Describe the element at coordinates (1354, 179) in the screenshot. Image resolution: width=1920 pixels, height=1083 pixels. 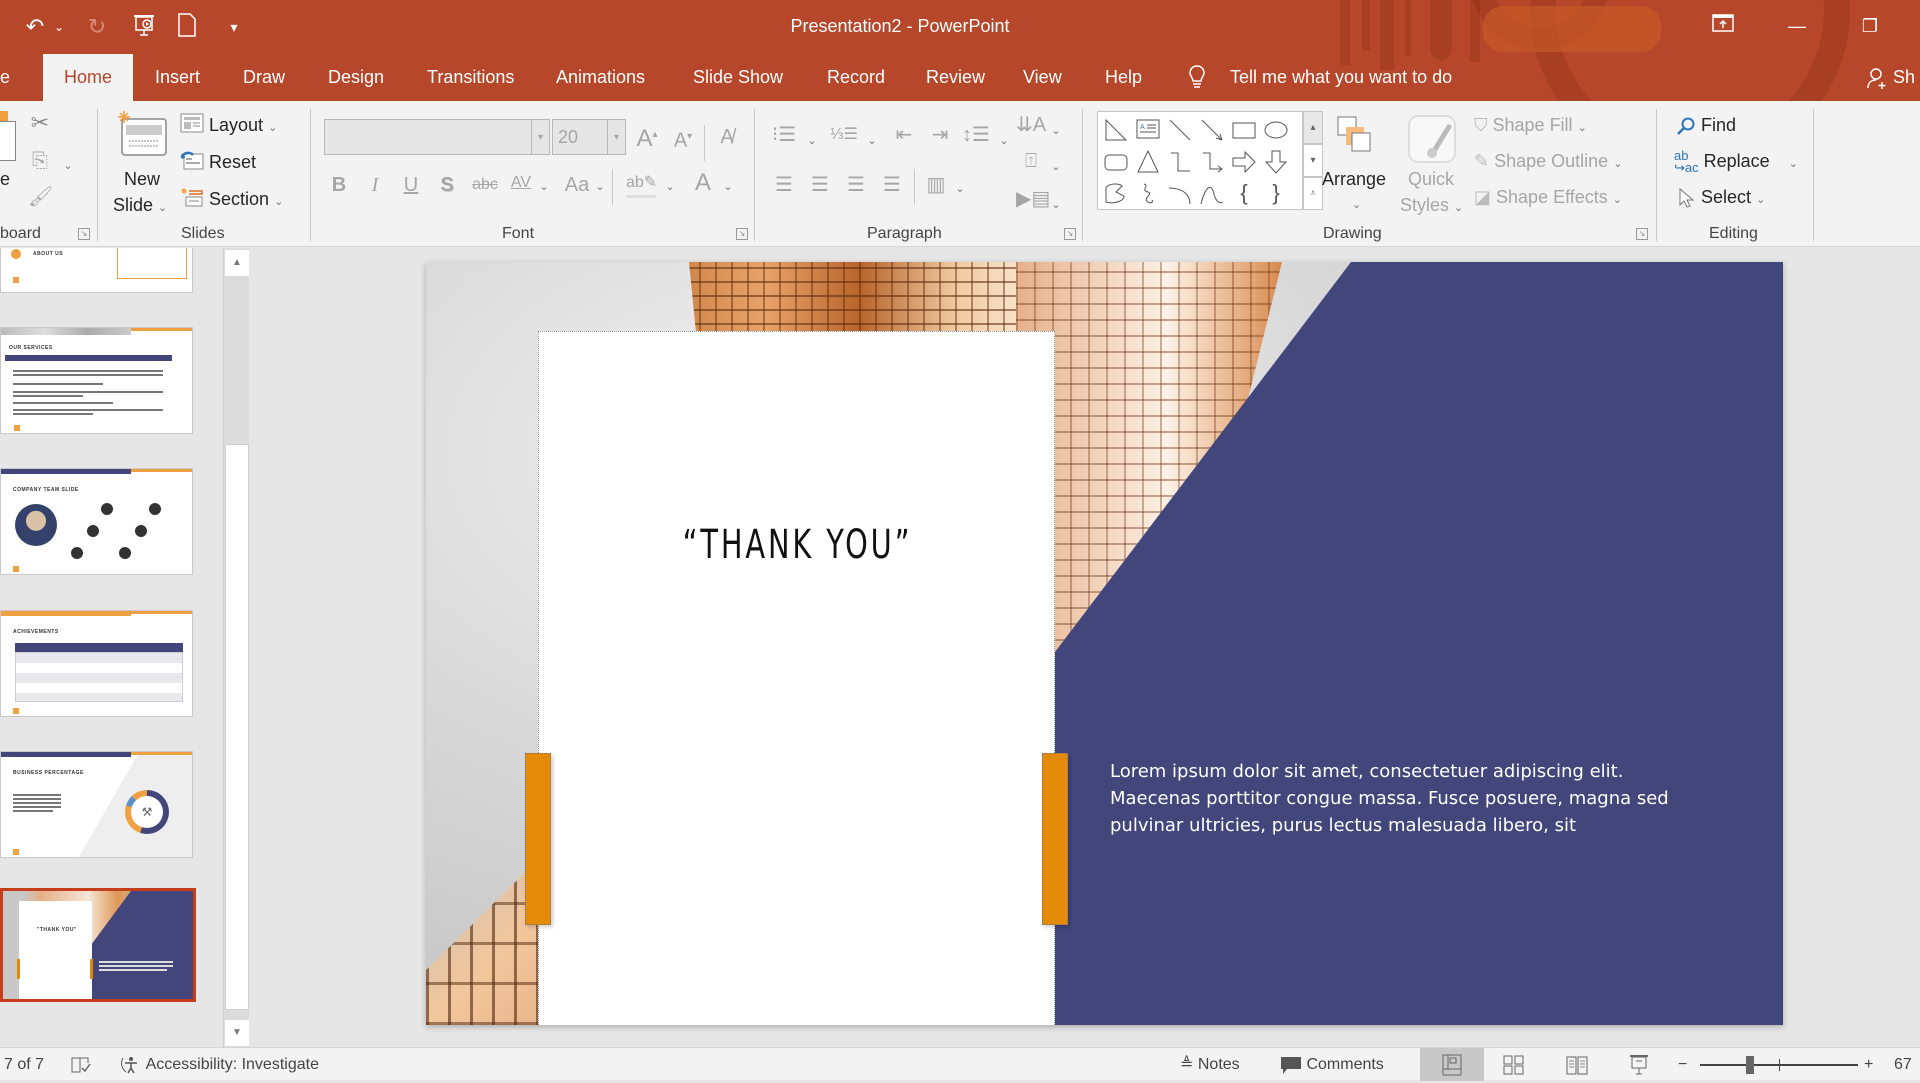
I see `arrange-button: Arrange` at that location.